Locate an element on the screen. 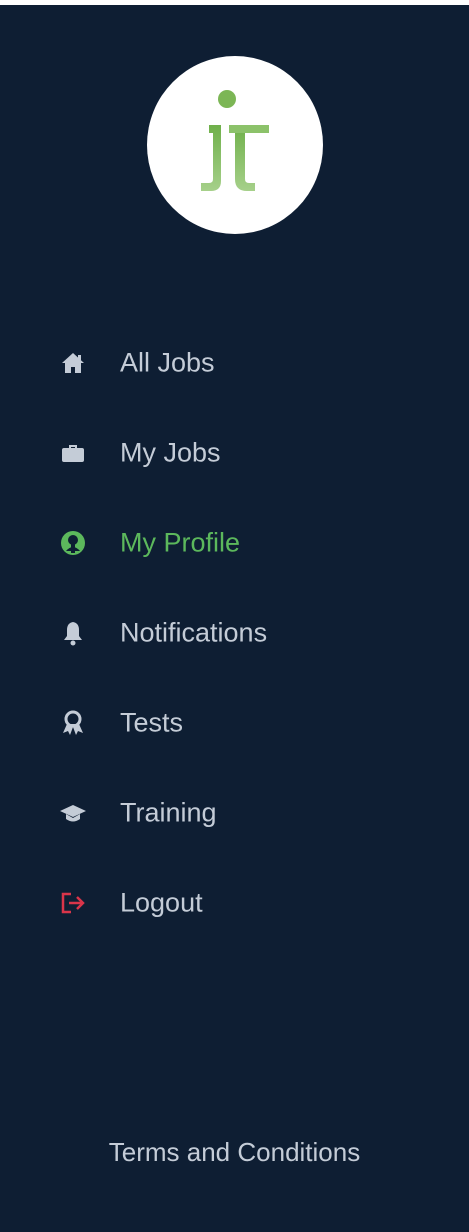 Image resolution: width=469 pixels, height=1232 pixels. sidebar-item-logout: Logout is located at coordinates (234, 903).